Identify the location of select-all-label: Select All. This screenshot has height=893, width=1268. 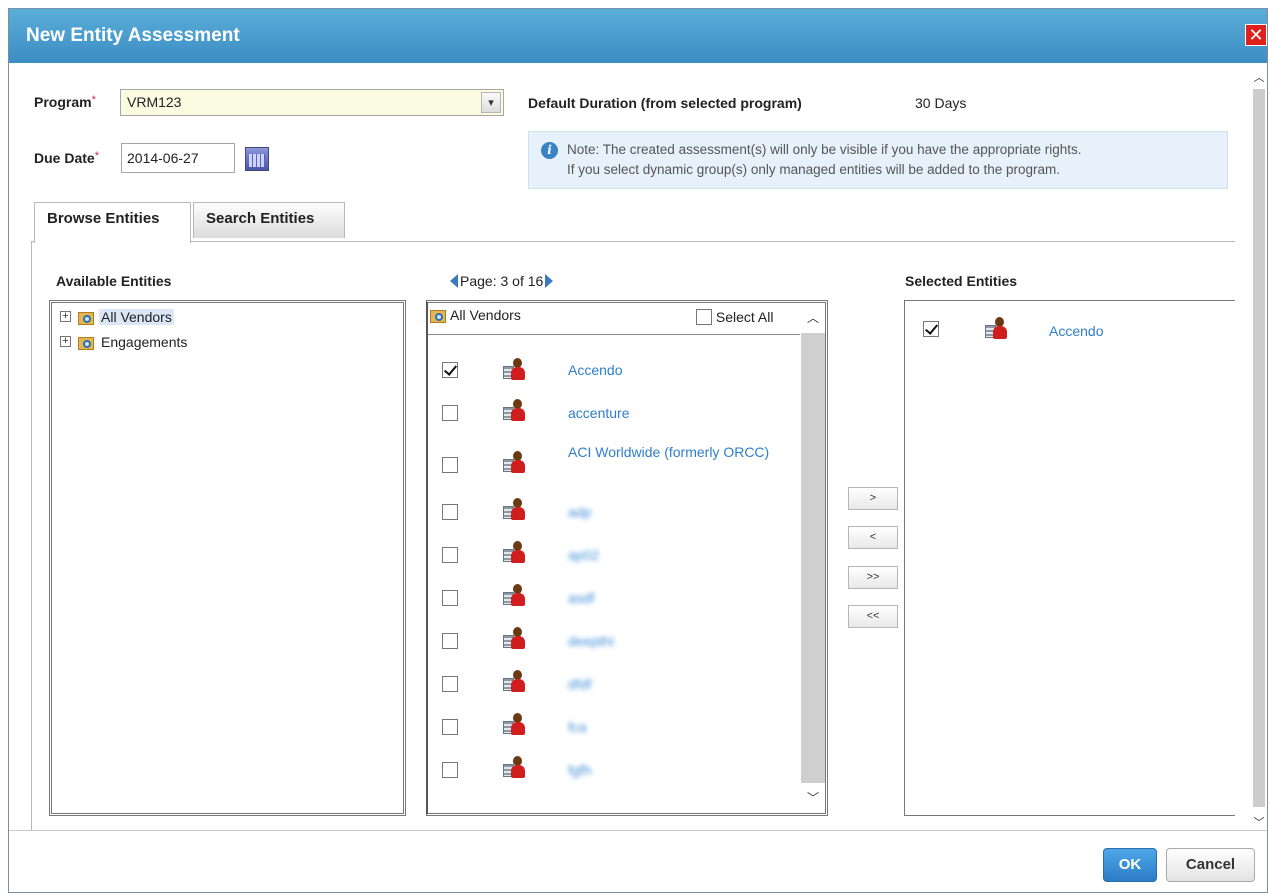
(744, 317).